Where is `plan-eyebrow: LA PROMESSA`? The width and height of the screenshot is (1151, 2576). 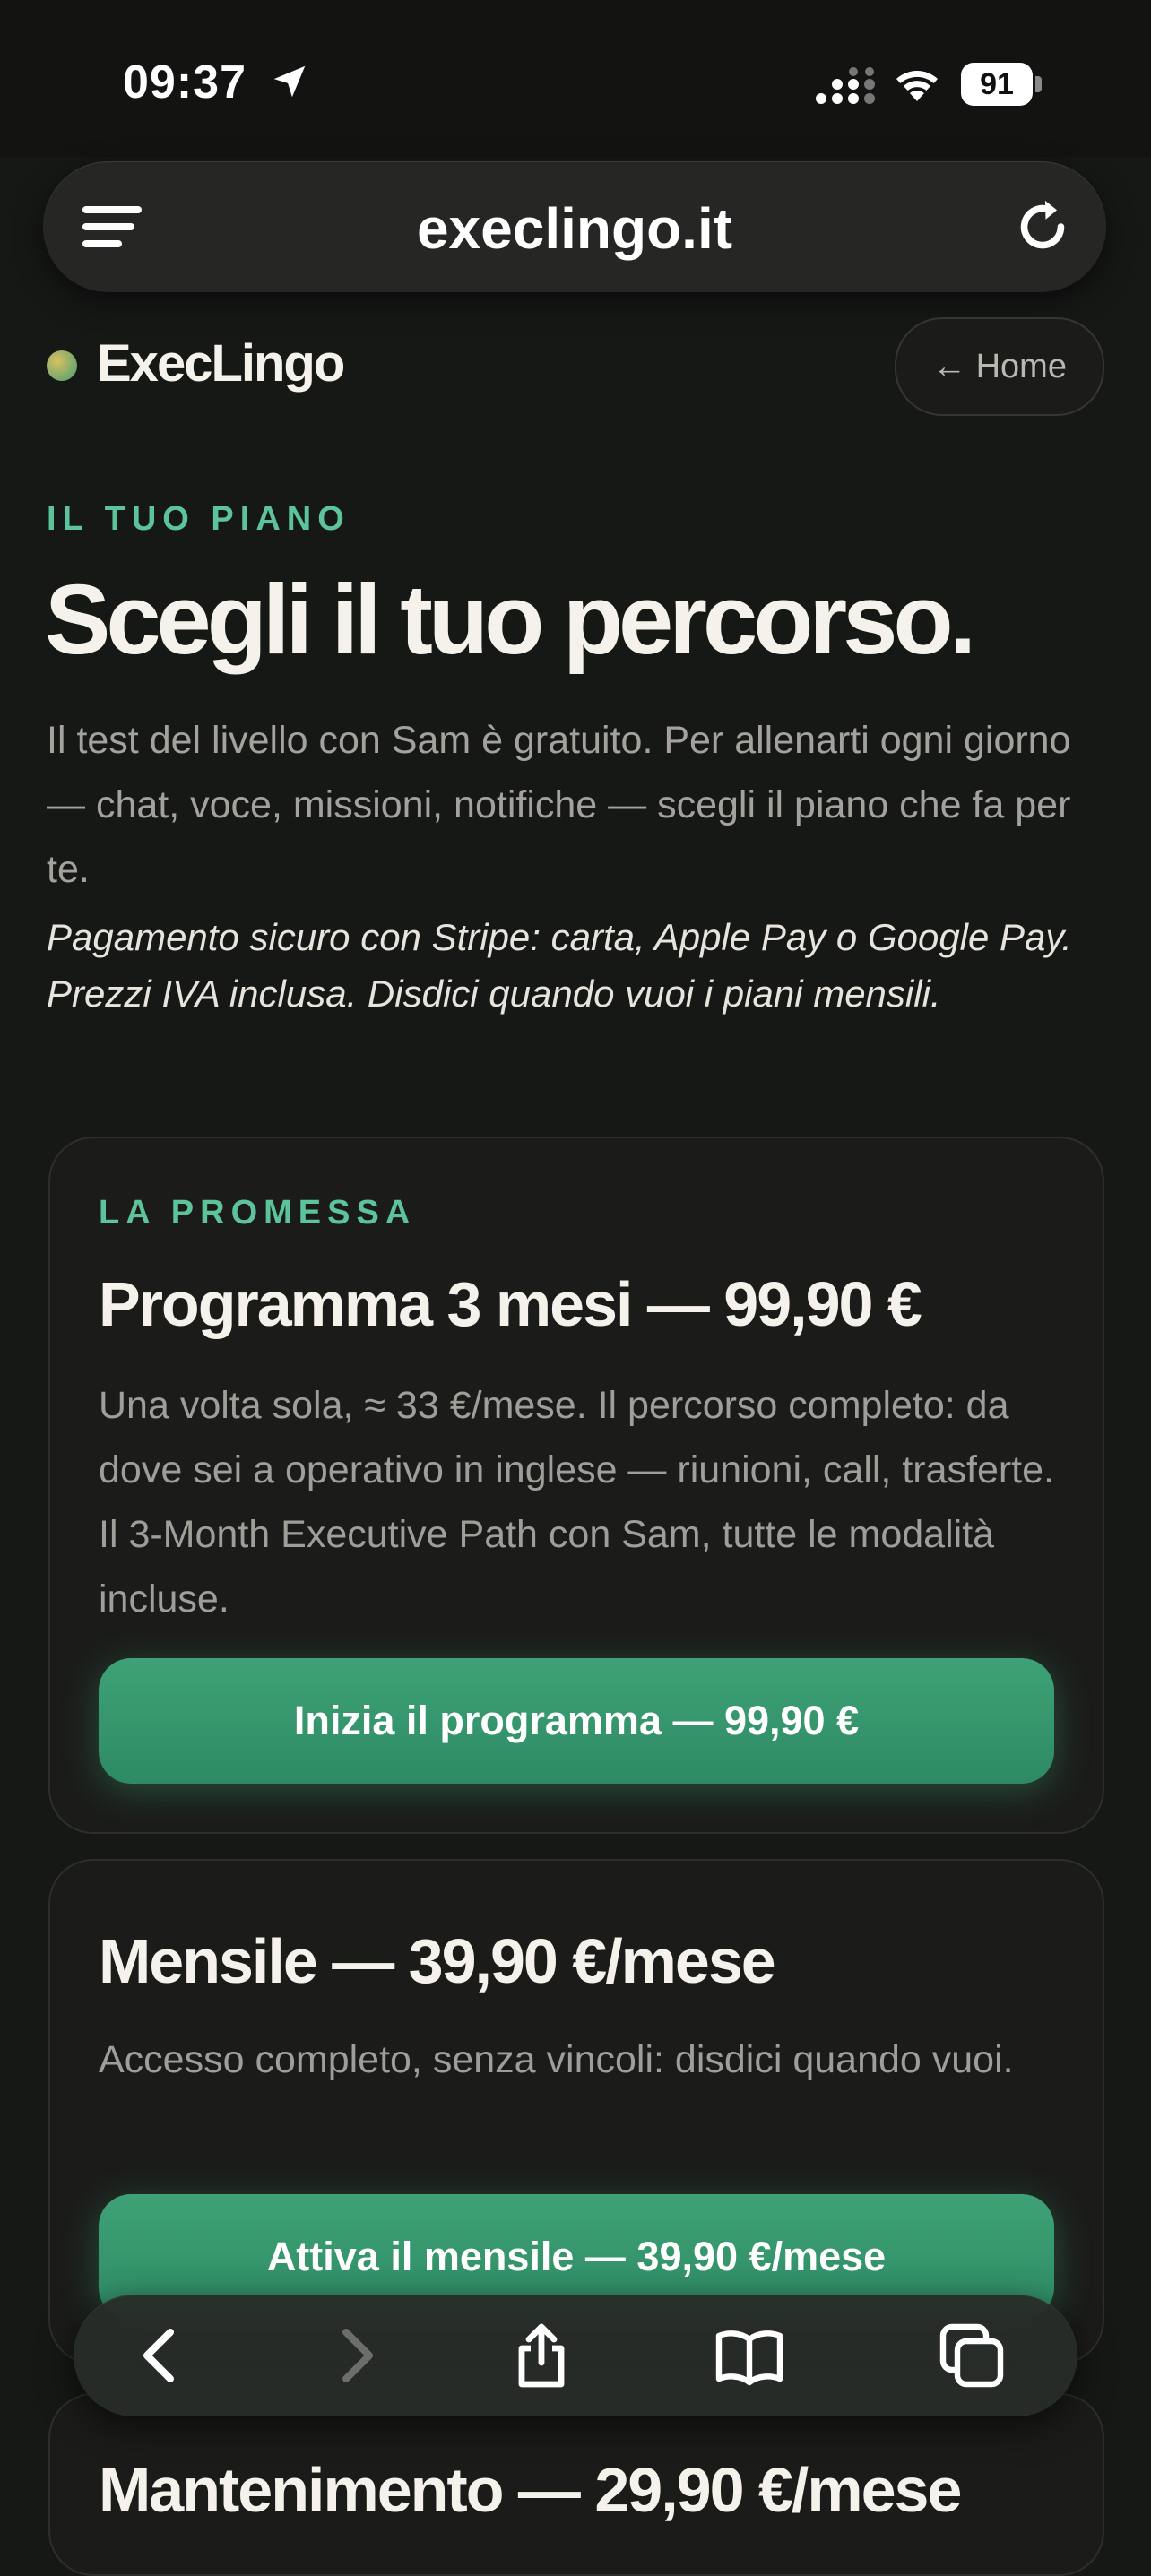
plan-eyebrow: LA PROMESSA is located at coordinates (258, 1213).